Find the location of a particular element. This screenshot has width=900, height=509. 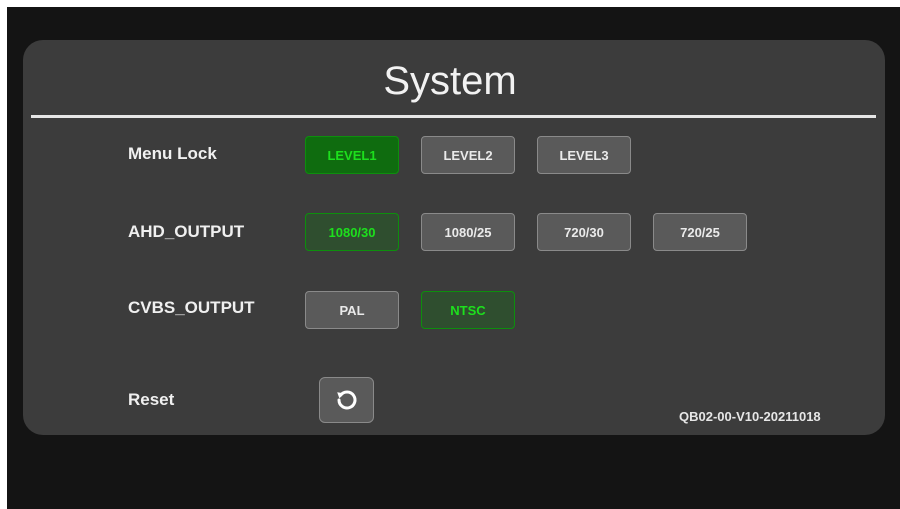

reset-button is located at coordinates (346, 400).